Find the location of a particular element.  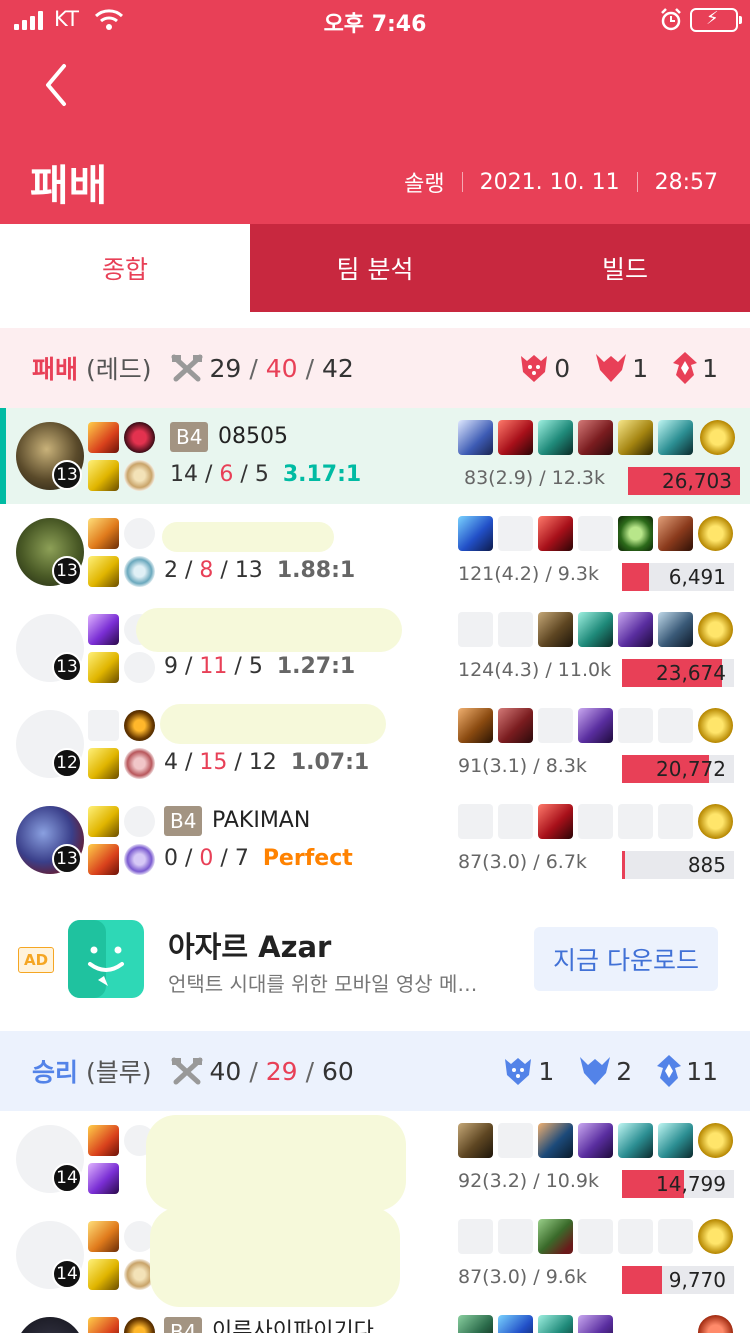

summoner-name: 이루사이파이기다 is located at coordinates (293, 1325).